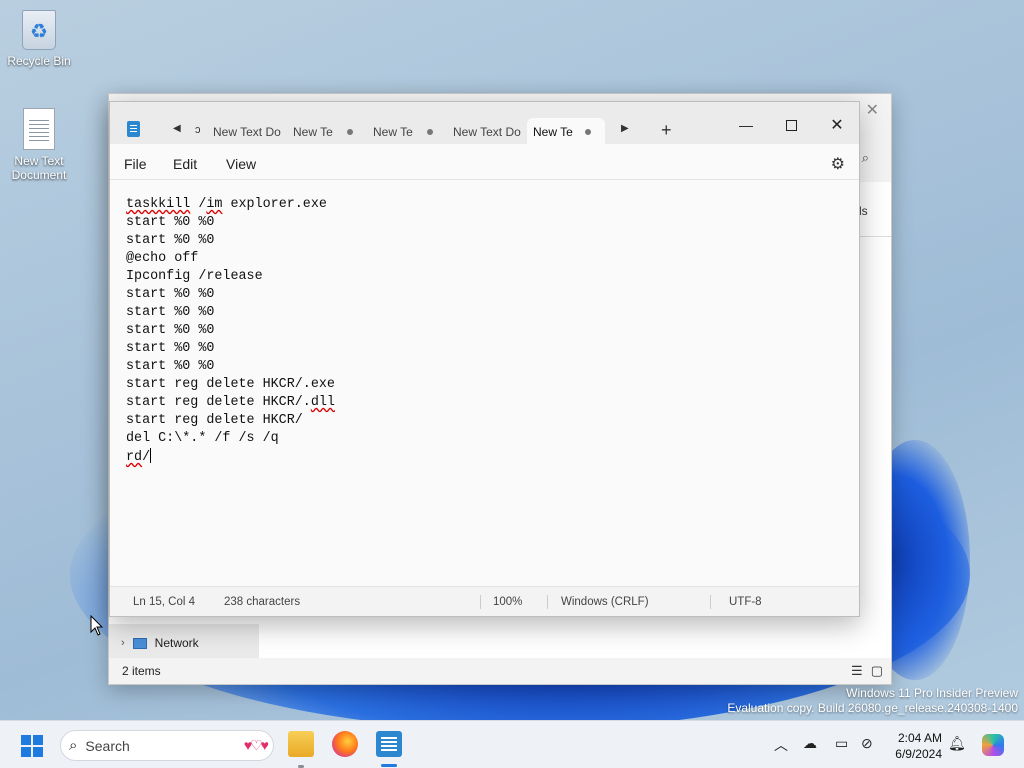 The image size is (1024, 768). What do you see at coordinates (39, 168) in the screenshot?
I see `desktop-icon-label: New Text Document` at bounding box center [39, 168].